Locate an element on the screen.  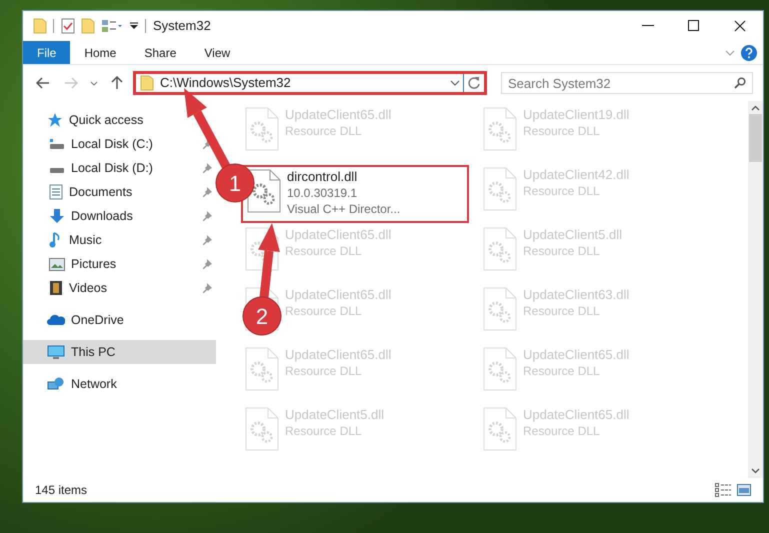
cloud-icon is located at coordinates (56, 320).